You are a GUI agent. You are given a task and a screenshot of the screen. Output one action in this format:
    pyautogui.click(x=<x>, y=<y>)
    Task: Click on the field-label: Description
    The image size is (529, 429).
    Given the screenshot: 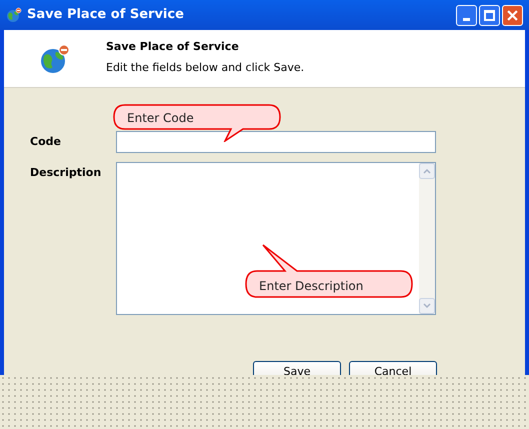 What is the action you would take?
    pyautogui.click(x=65, y=173)
    